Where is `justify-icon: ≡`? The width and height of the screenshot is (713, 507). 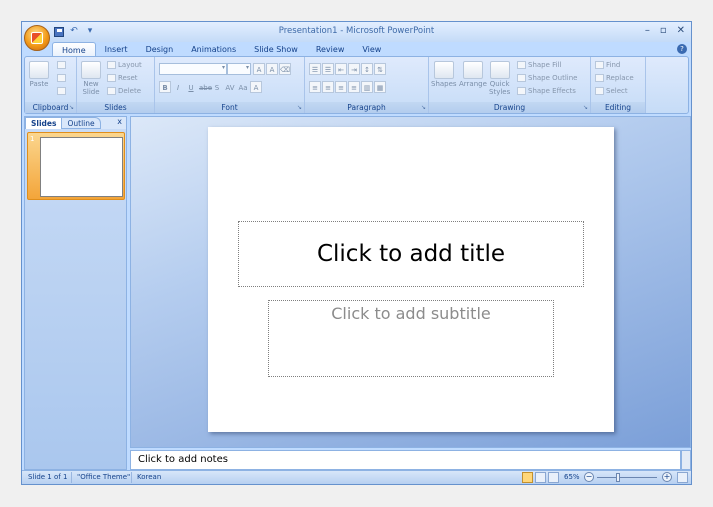 justify-icon: ≡ is located at coordinates (354, 87).